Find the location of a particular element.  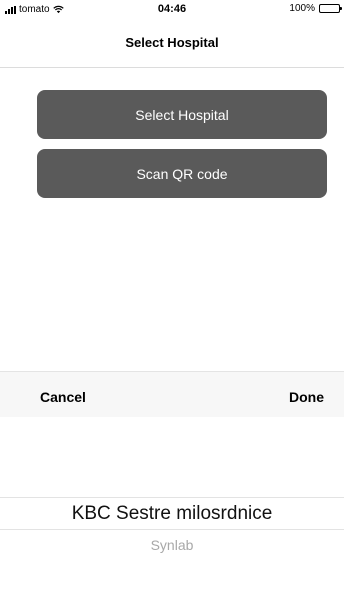

status-bar: tomato 04:46 100% is located at coordinates (172, 9).